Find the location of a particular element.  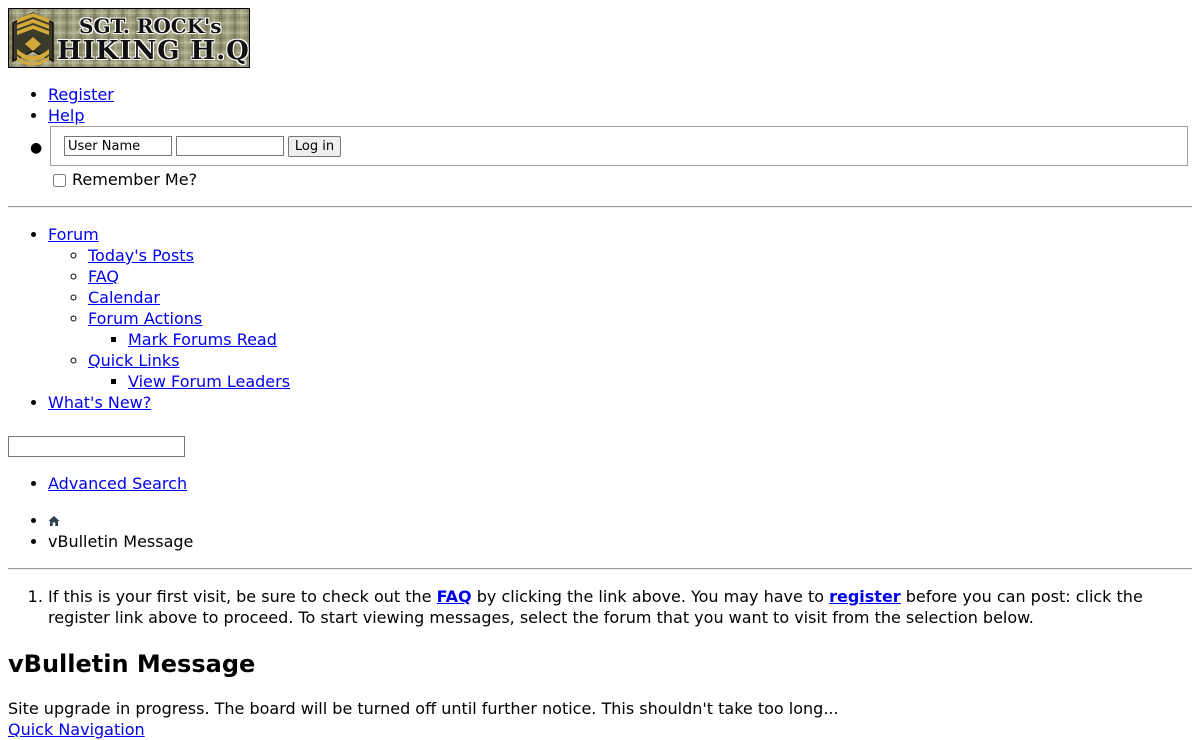

remember-me-checkbox is located at coordinates (59, 180).